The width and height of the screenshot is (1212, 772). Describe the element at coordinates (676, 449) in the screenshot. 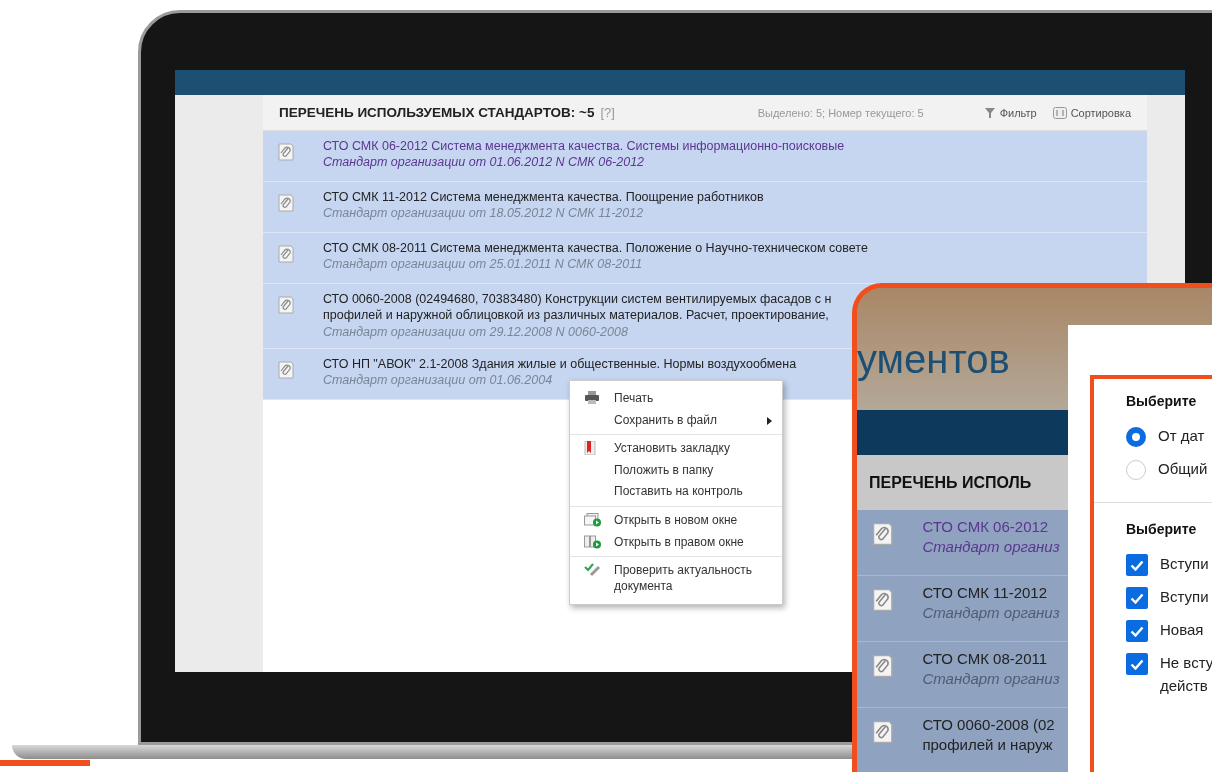

I see `menu-item: Установить закладку` at that location.